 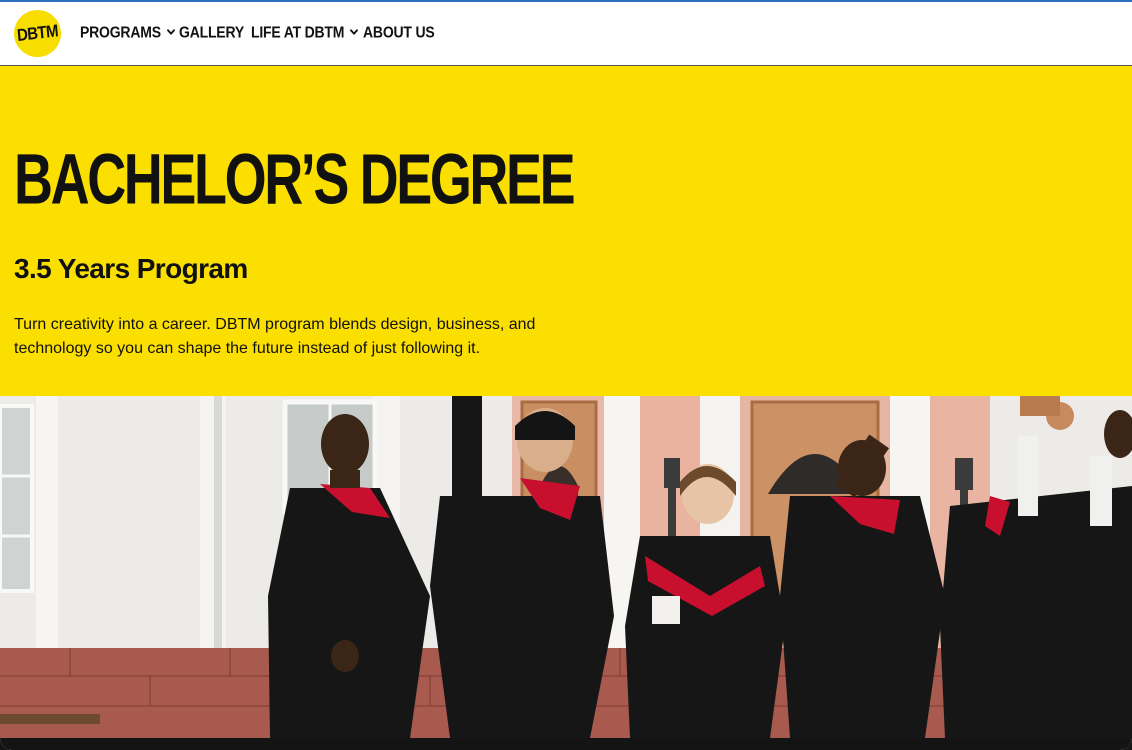 What do you see at coordinates (120, 32) in the screenshot?
I see `nav-programs-label: PROGRAMS` at bounding box center [120, 32].